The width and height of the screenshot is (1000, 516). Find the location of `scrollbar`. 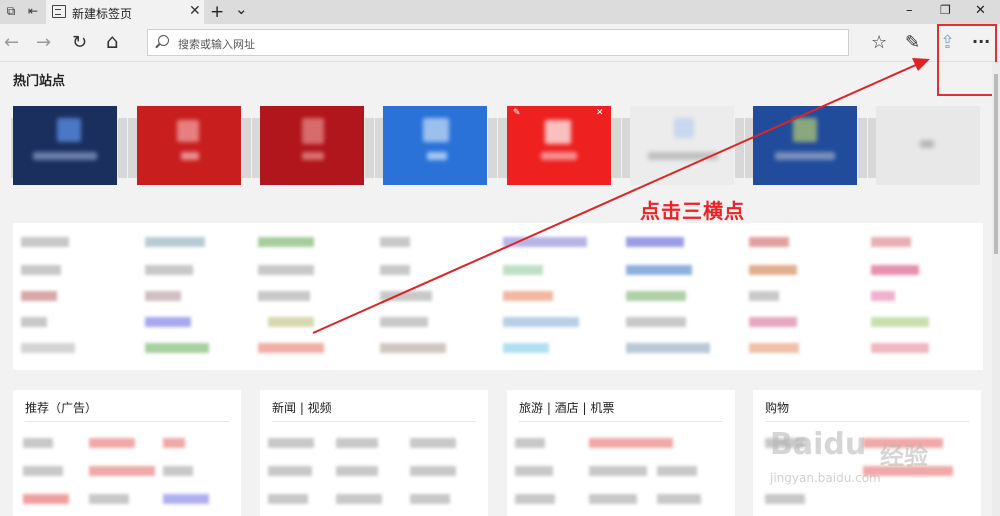

scrollbar is located at coordinates (996, 289).